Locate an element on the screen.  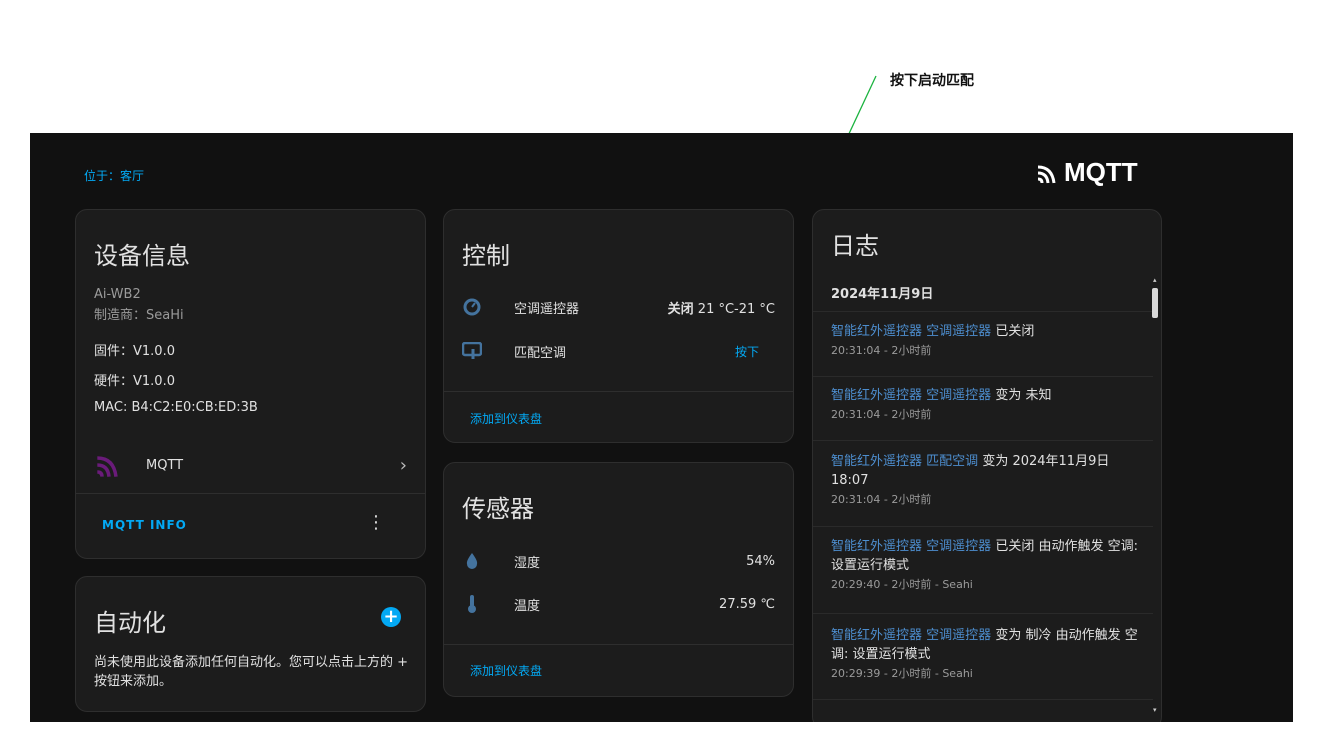
remote-touch-icon is located at coordinates (472, 351).